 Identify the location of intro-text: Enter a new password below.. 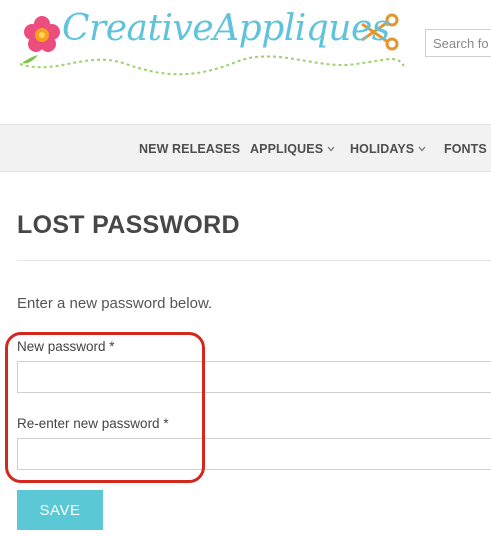
(115, 303).